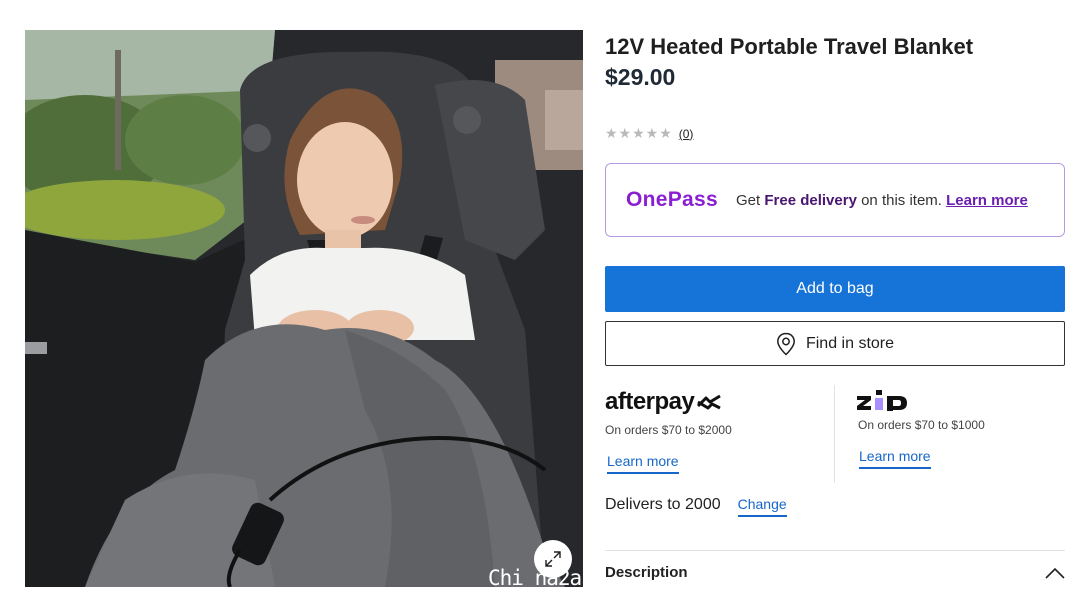  What do you see at coordinates (987, 200) in the screenshot?
I see `onepass-learn-more-link: Learn more` at bounding box center [987, 200].